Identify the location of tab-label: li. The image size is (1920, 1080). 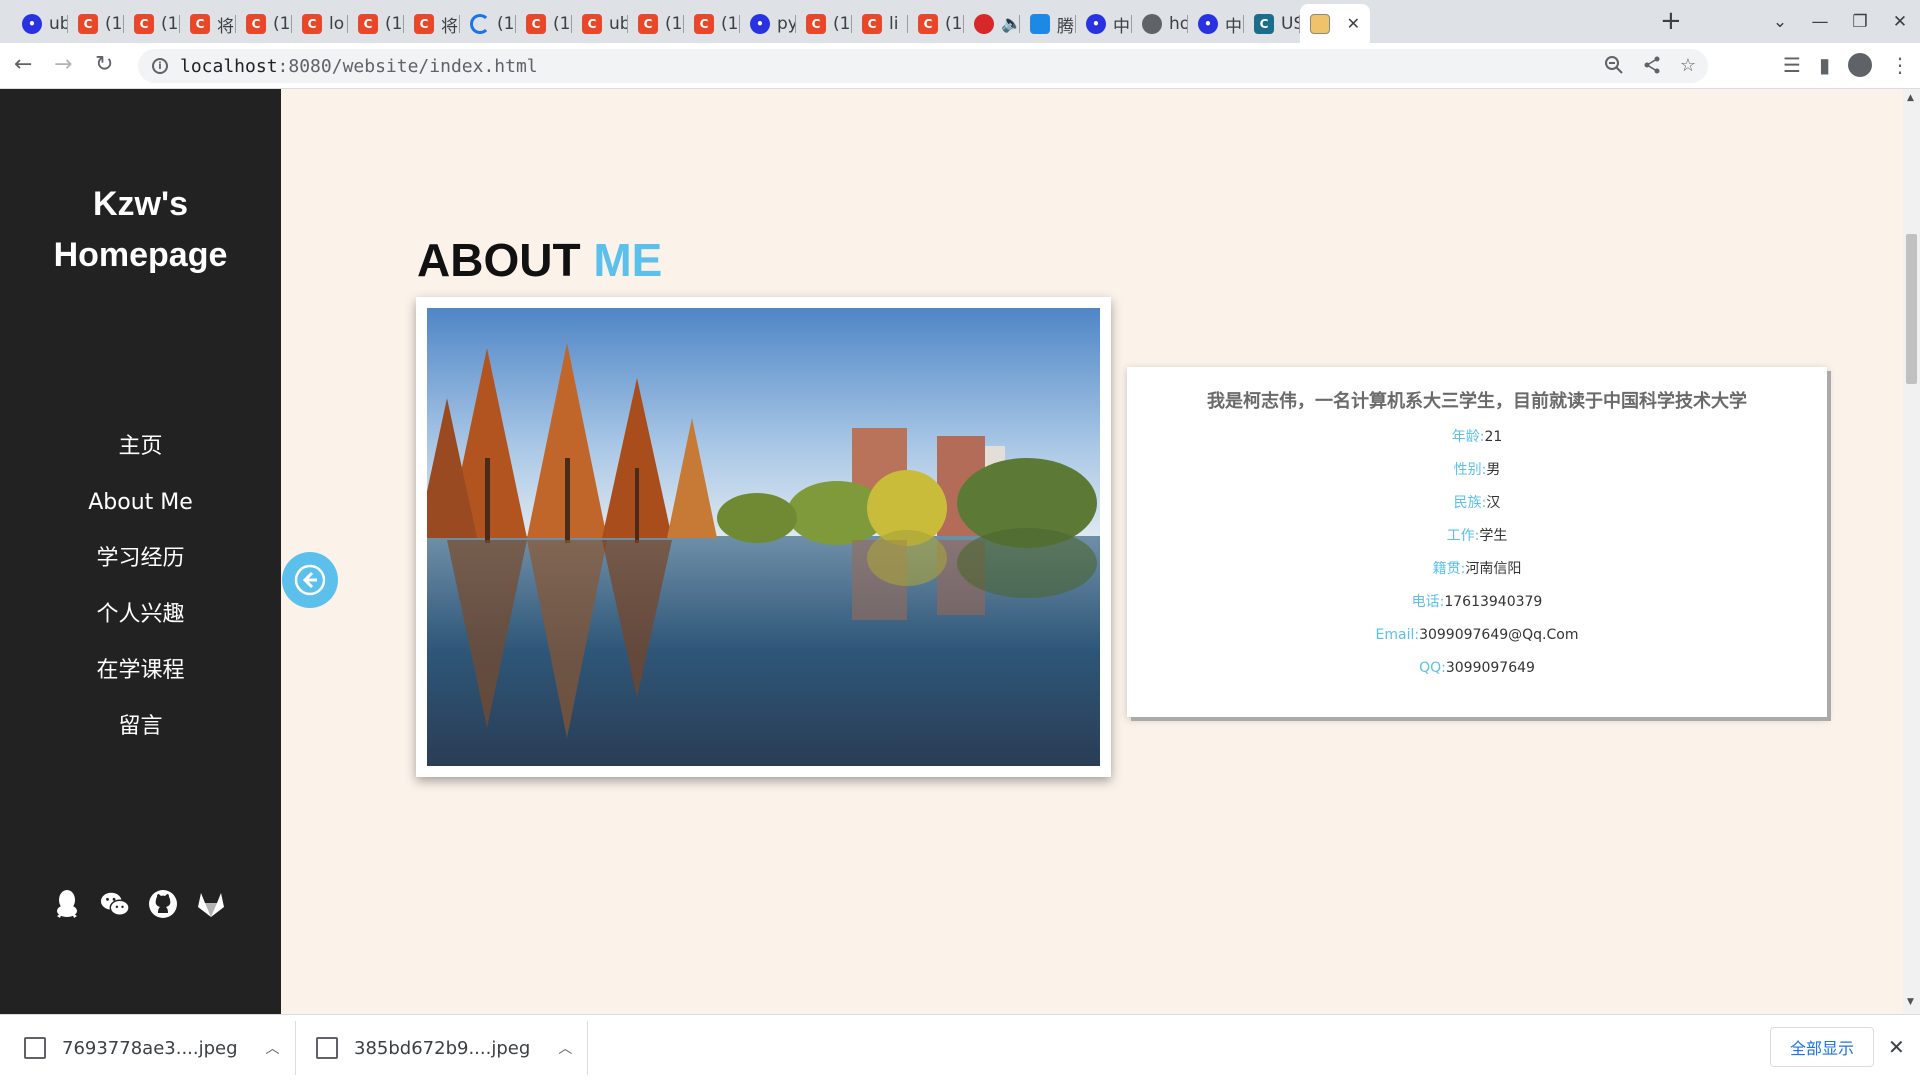
(894, 24).